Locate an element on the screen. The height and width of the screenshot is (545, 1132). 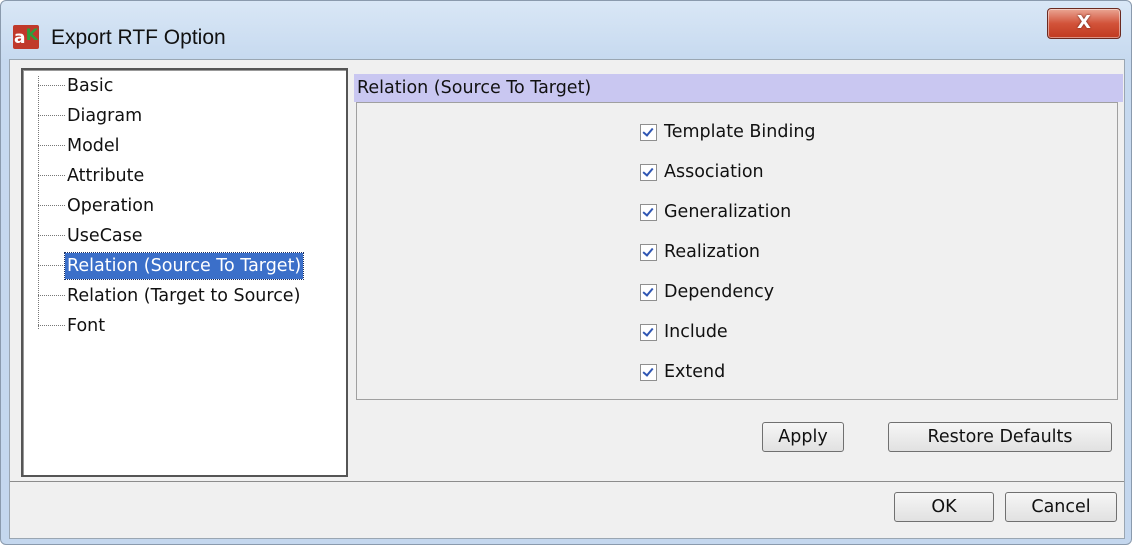
option-generalization: Generalization is located at coordinates (790, 213).